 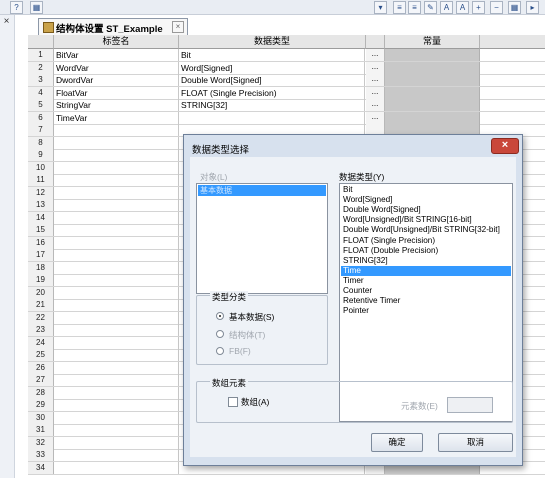 What do you see at coordinates (220, 316) in the screenshot?
I see `radio-basic` at bounding box center [220, 316].